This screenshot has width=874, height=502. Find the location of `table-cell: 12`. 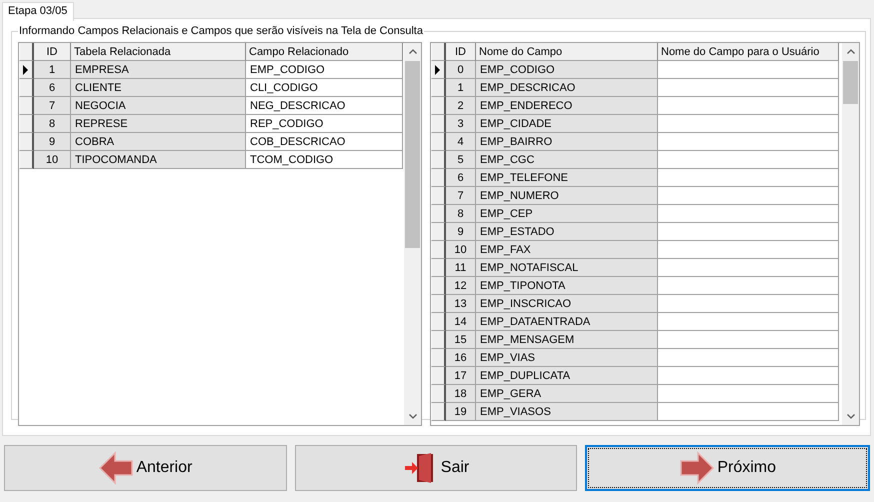

table-cell: 12 is located at coordinates (461, 286).